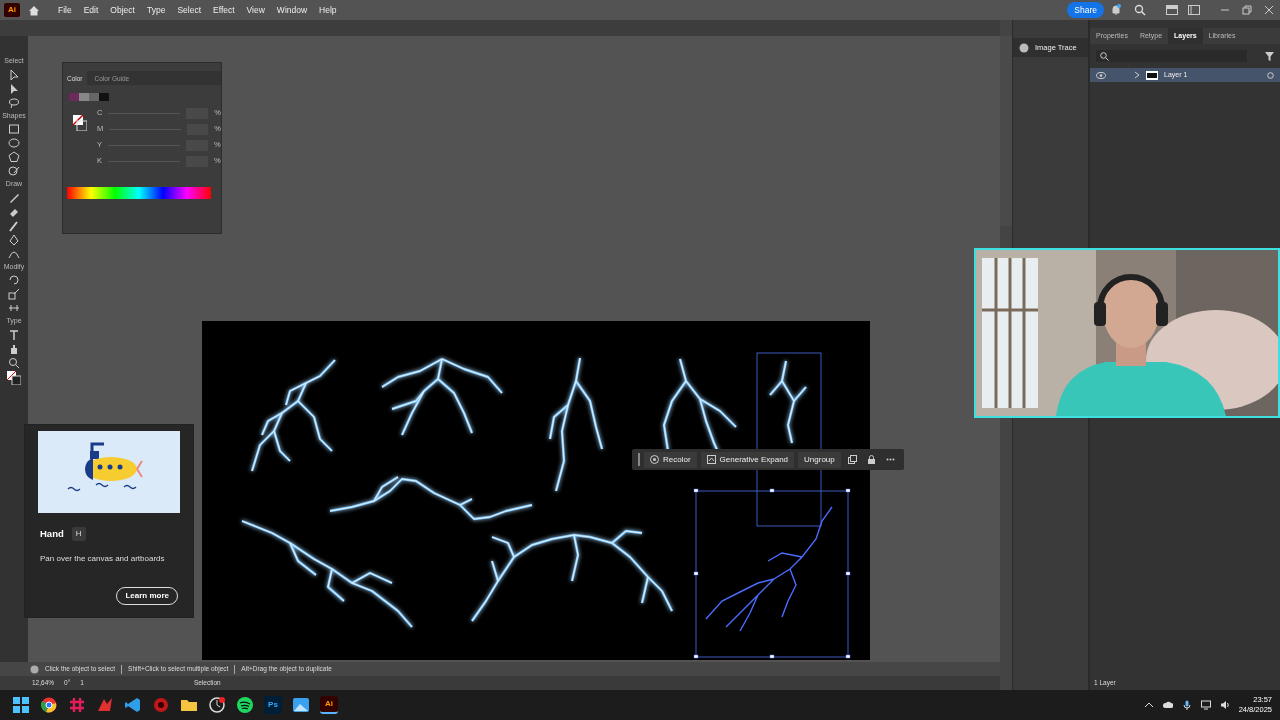 The width and height of the screenshot is (1280, 720). What do you see at coordinates (14, 157) in the screenshot?
I see `polygon-icon` at bounding box center [14, 157].